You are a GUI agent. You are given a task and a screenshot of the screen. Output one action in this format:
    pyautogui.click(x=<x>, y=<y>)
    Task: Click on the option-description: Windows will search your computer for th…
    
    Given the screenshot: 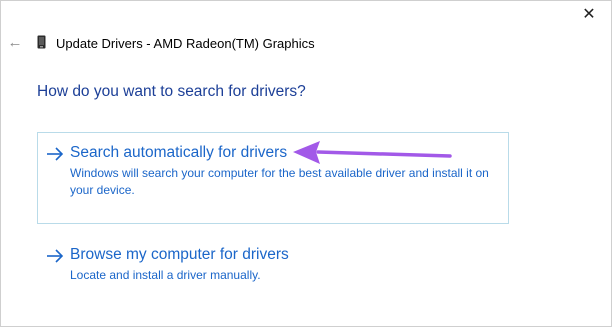 What is the action you would take?
    pyautogui.click(x=279, y=181)
    